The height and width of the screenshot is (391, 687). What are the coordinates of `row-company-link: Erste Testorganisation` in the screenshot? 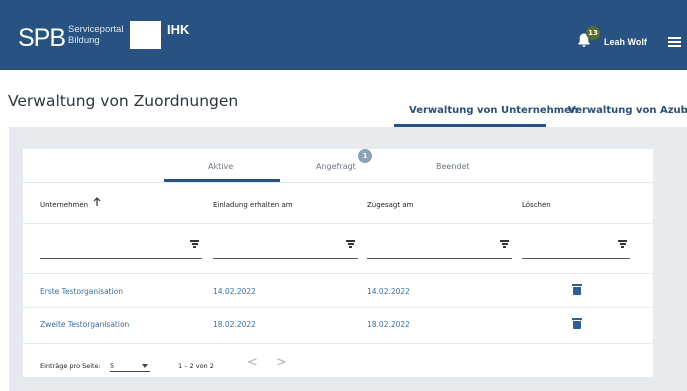 It's located at (81, 291).